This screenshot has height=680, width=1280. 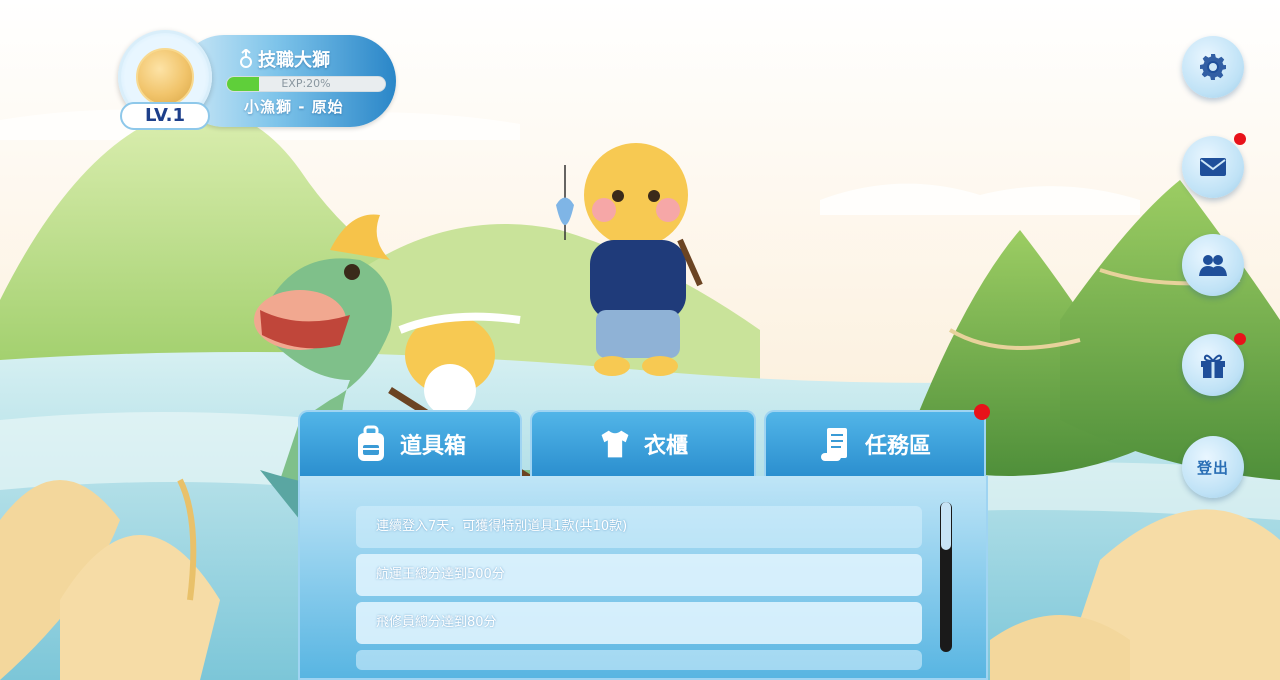 What do you see at coordinates (639, 527) in the screenshot?
I see `list-item: 連續登入7天，可獲得特別道具1款(共10款)` at bounding box center [639, 527].